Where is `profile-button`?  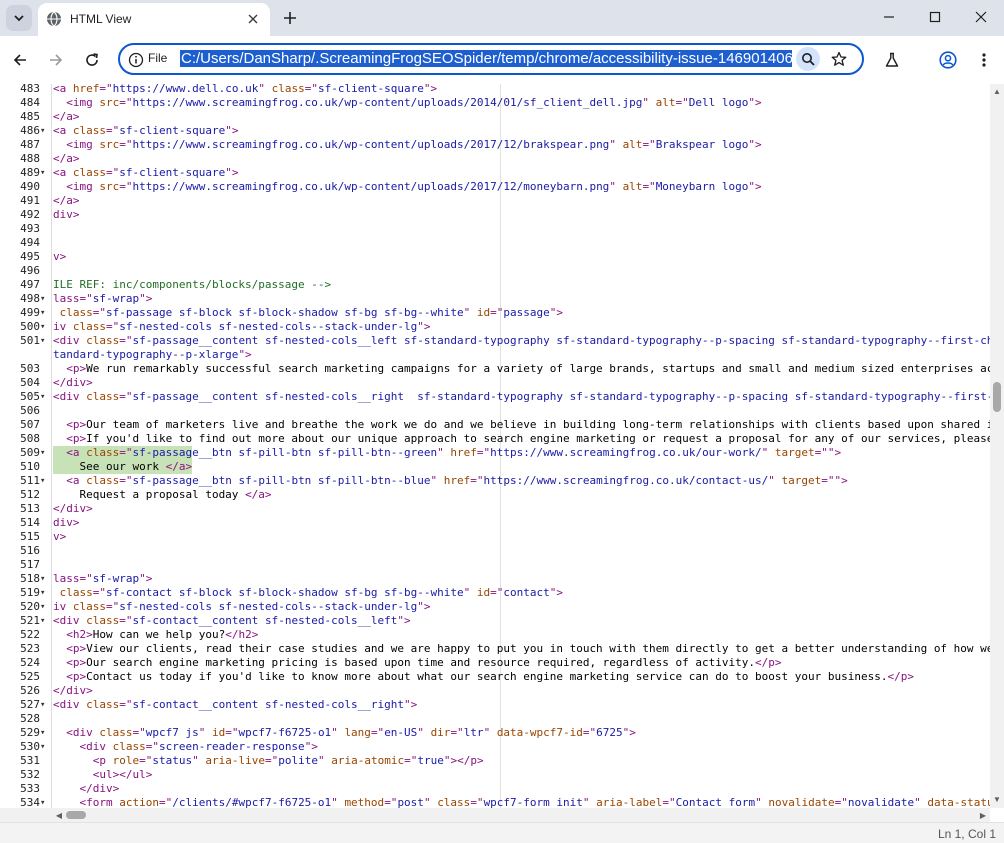 profile-button is located at coordinates (948, 60).